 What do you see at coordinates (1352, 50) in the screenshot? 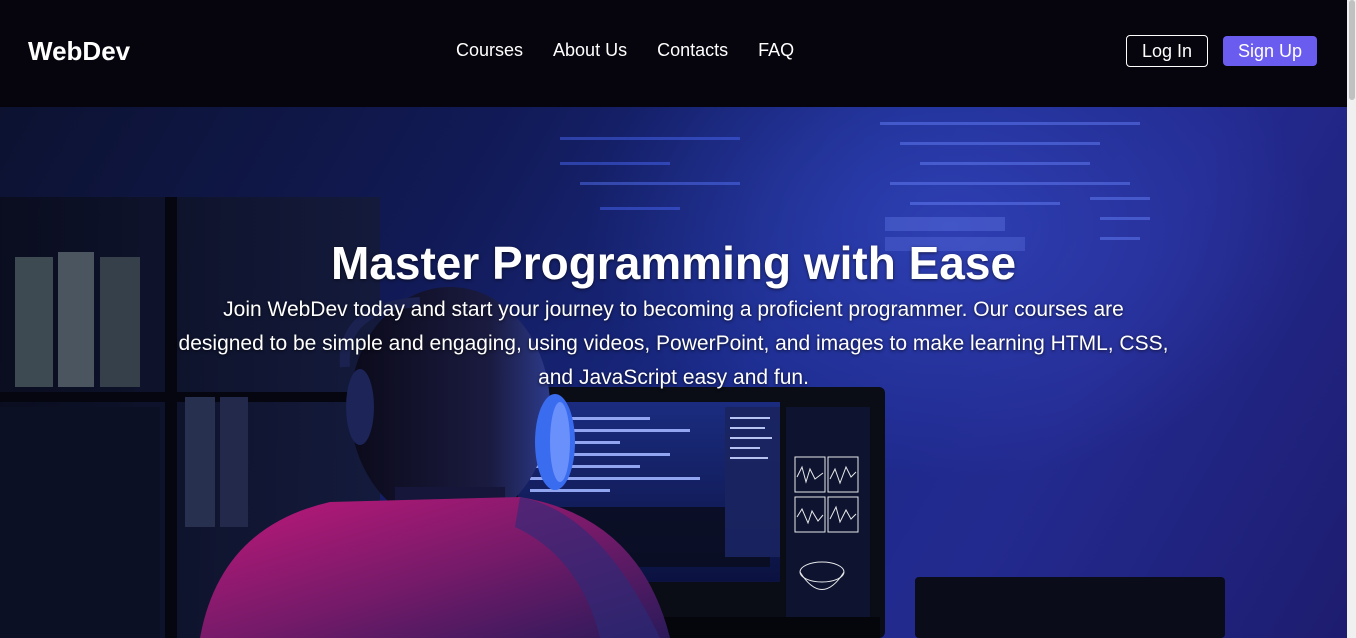
I see `scrollbar-thumb` at bounding box center [1352, 50].